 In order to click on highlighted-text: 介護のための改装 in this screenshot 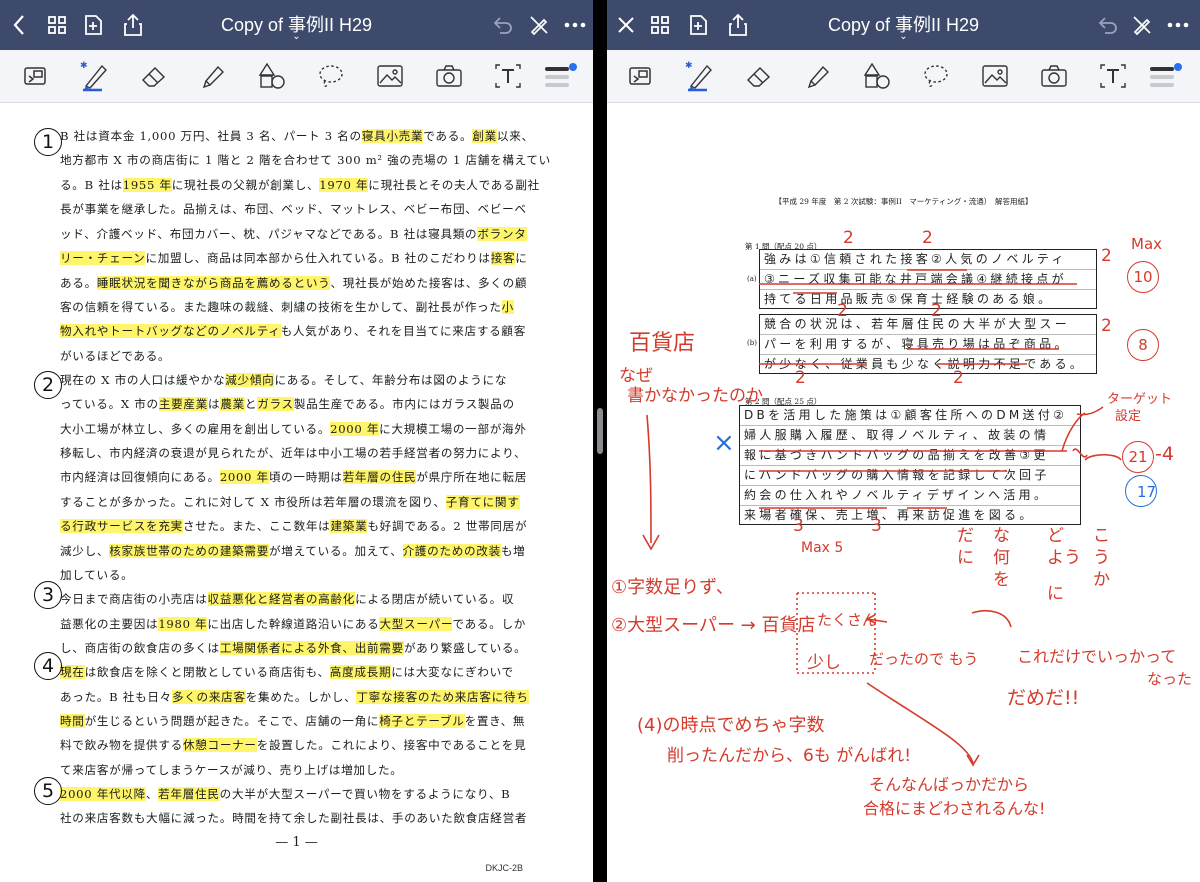, I will do `click(451, 551)`.